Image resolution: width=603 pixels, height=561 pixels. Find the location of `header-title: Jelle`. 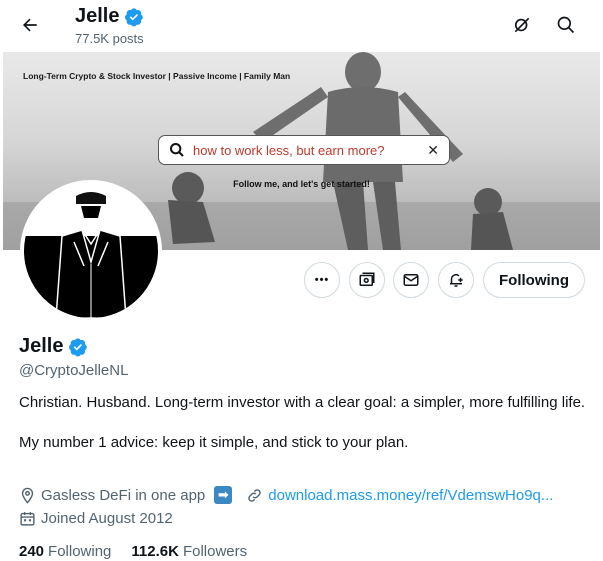

header-title: Jelle is located at coordinates (109, 16).